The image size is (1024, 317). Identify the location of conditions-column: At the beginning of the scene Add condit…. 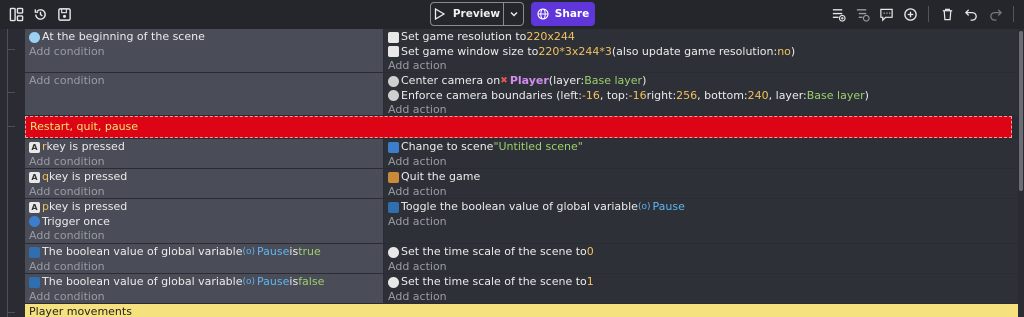
(204, 50).